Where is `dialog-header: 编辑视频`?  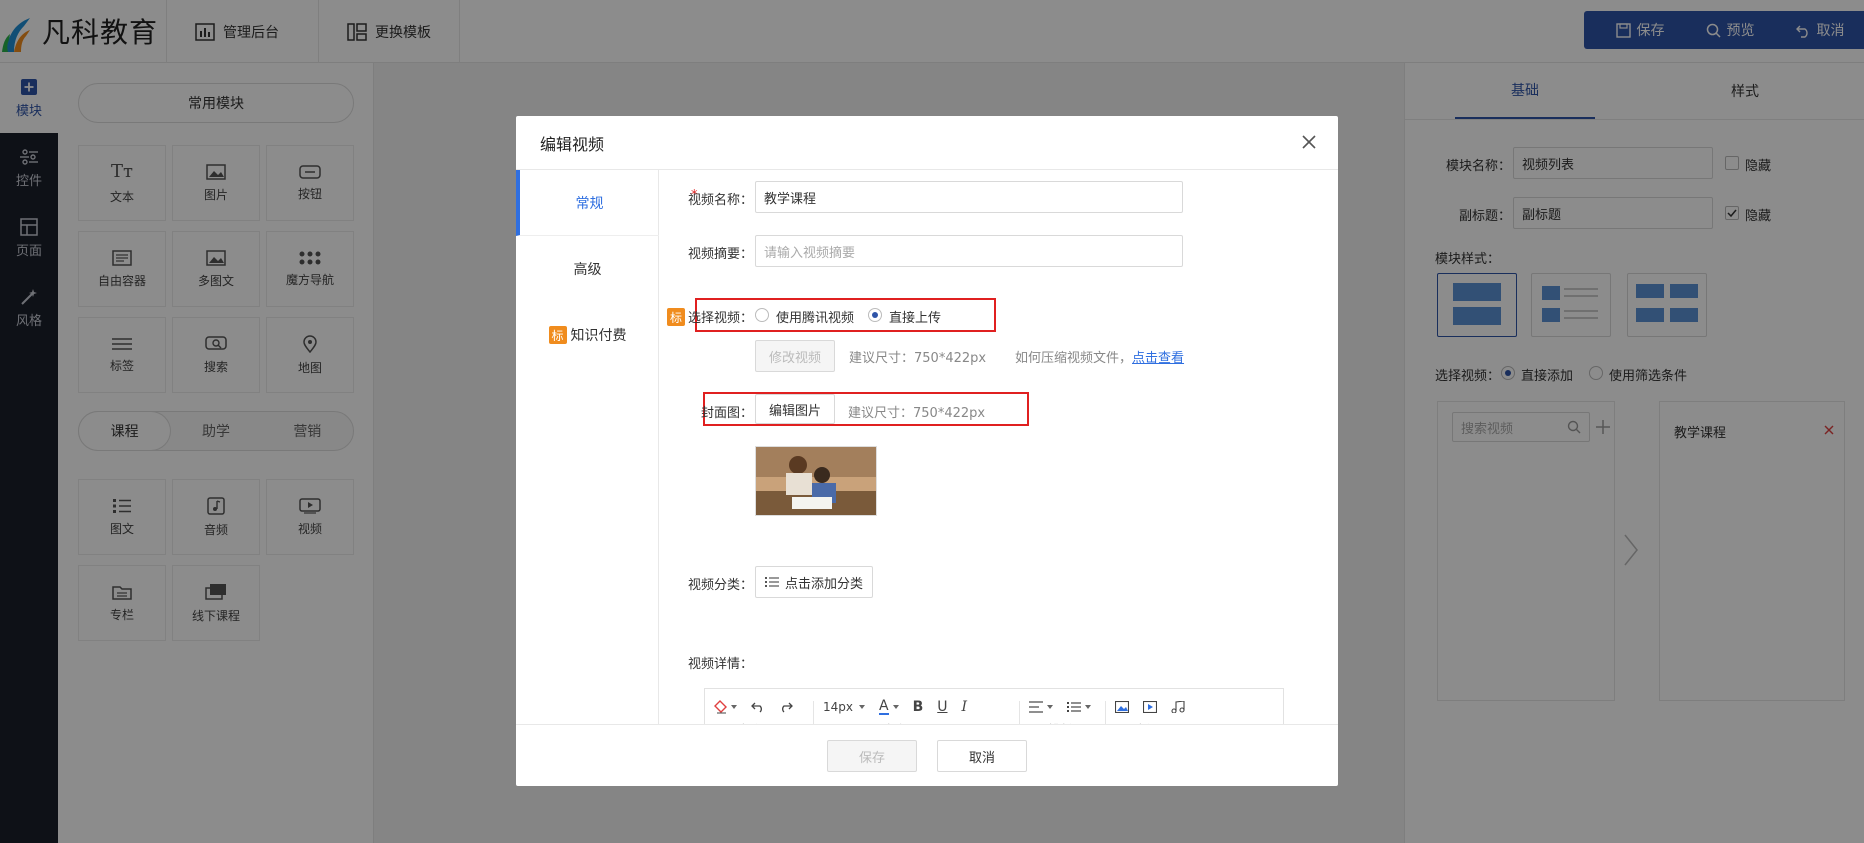 dialog-header: 编辑视频 is located at coordinates (927, 143).